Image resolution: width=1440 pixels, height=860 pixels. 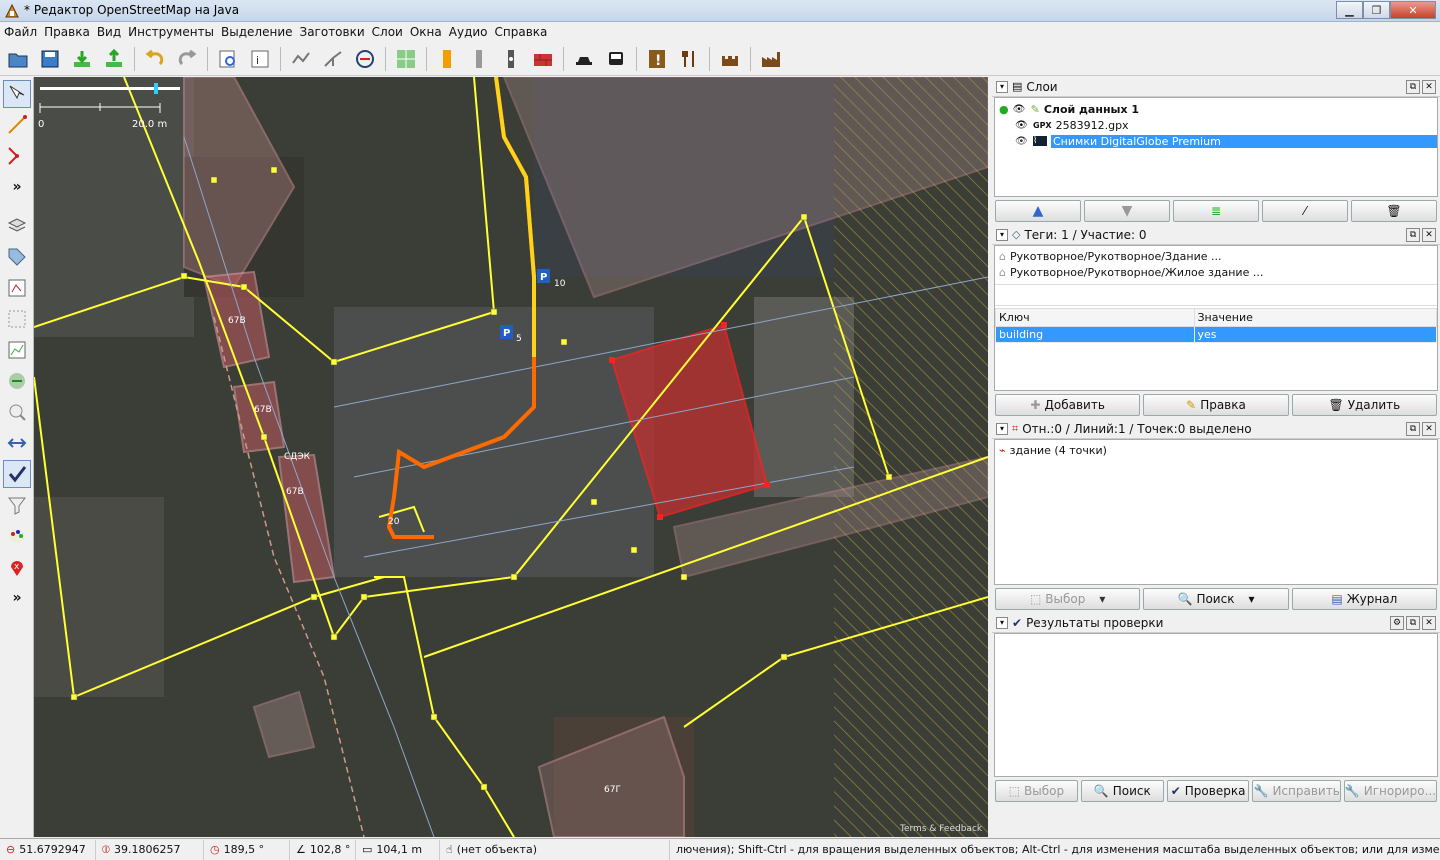 I want to click on close-button: ✕, so click(x=1413, y=10).